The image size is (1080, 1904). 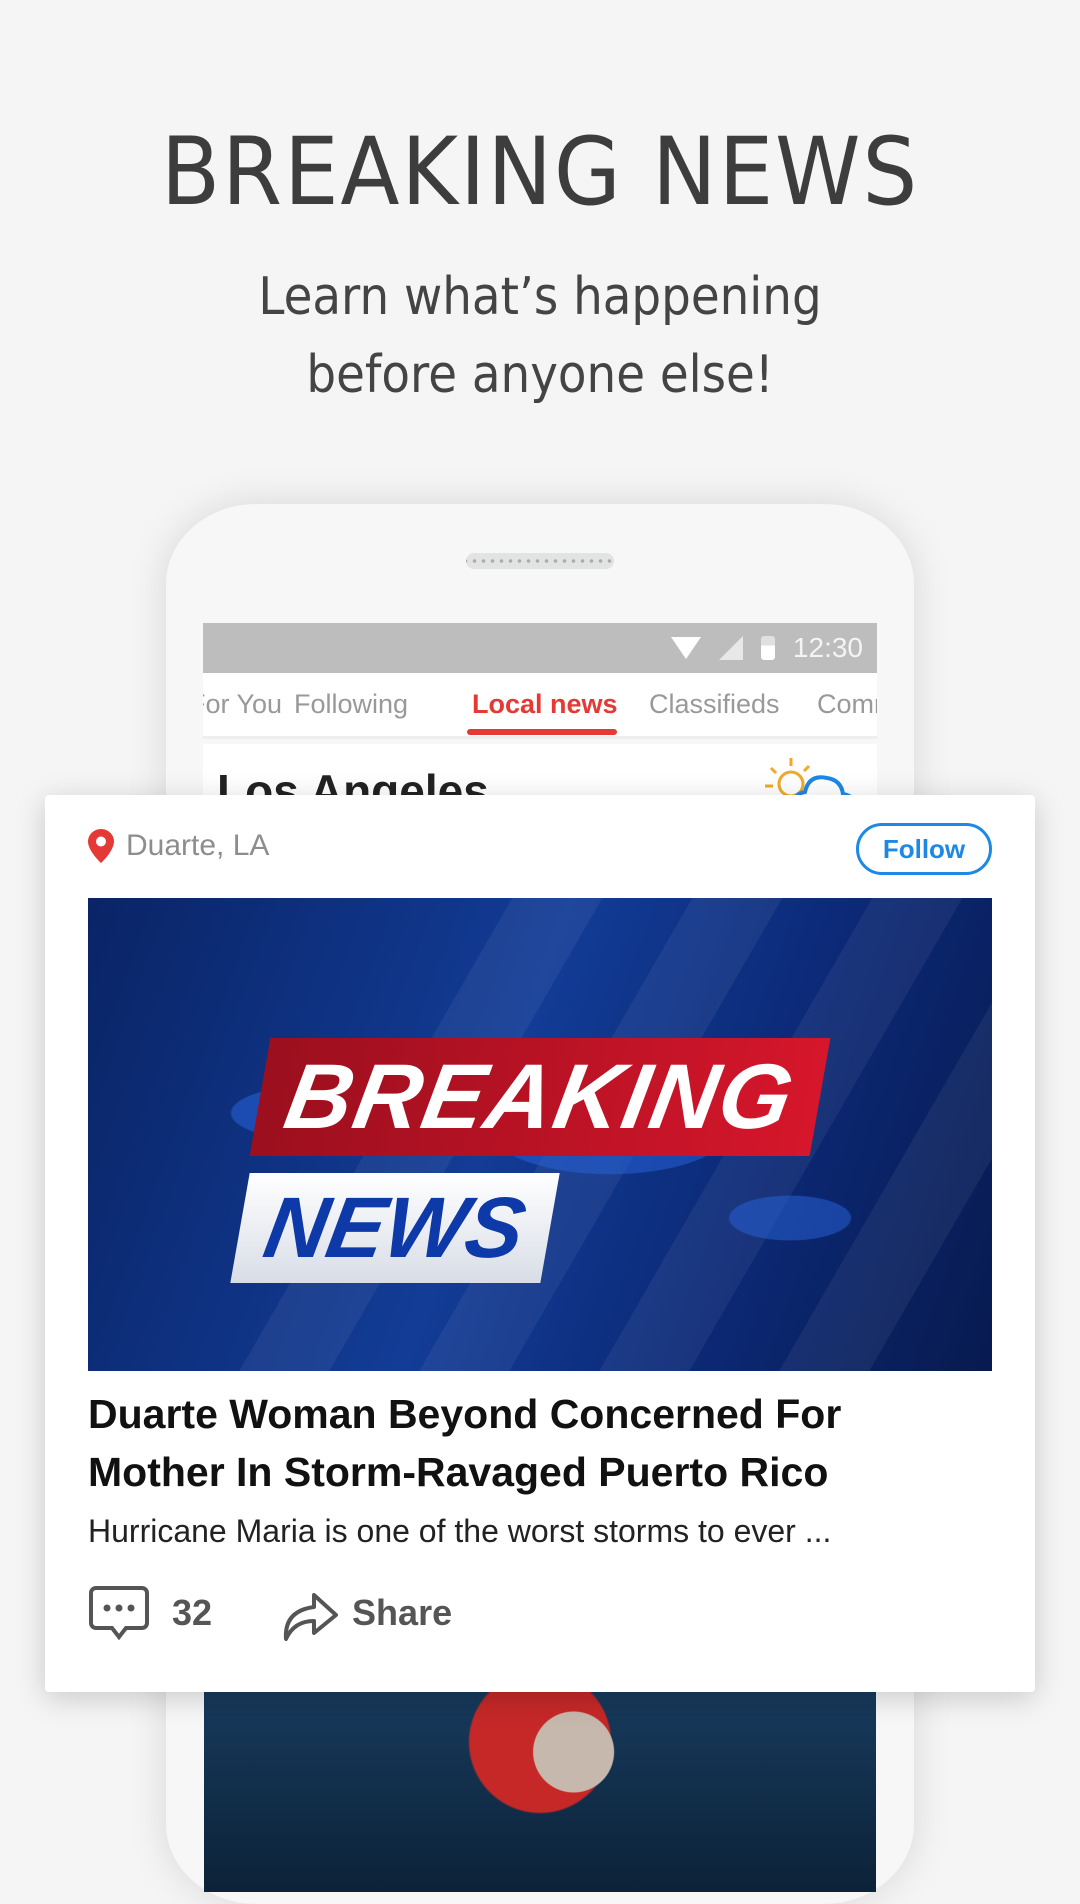 I want to click on image-banner-breaking: BREAKING, so click(x=540, y=1097).